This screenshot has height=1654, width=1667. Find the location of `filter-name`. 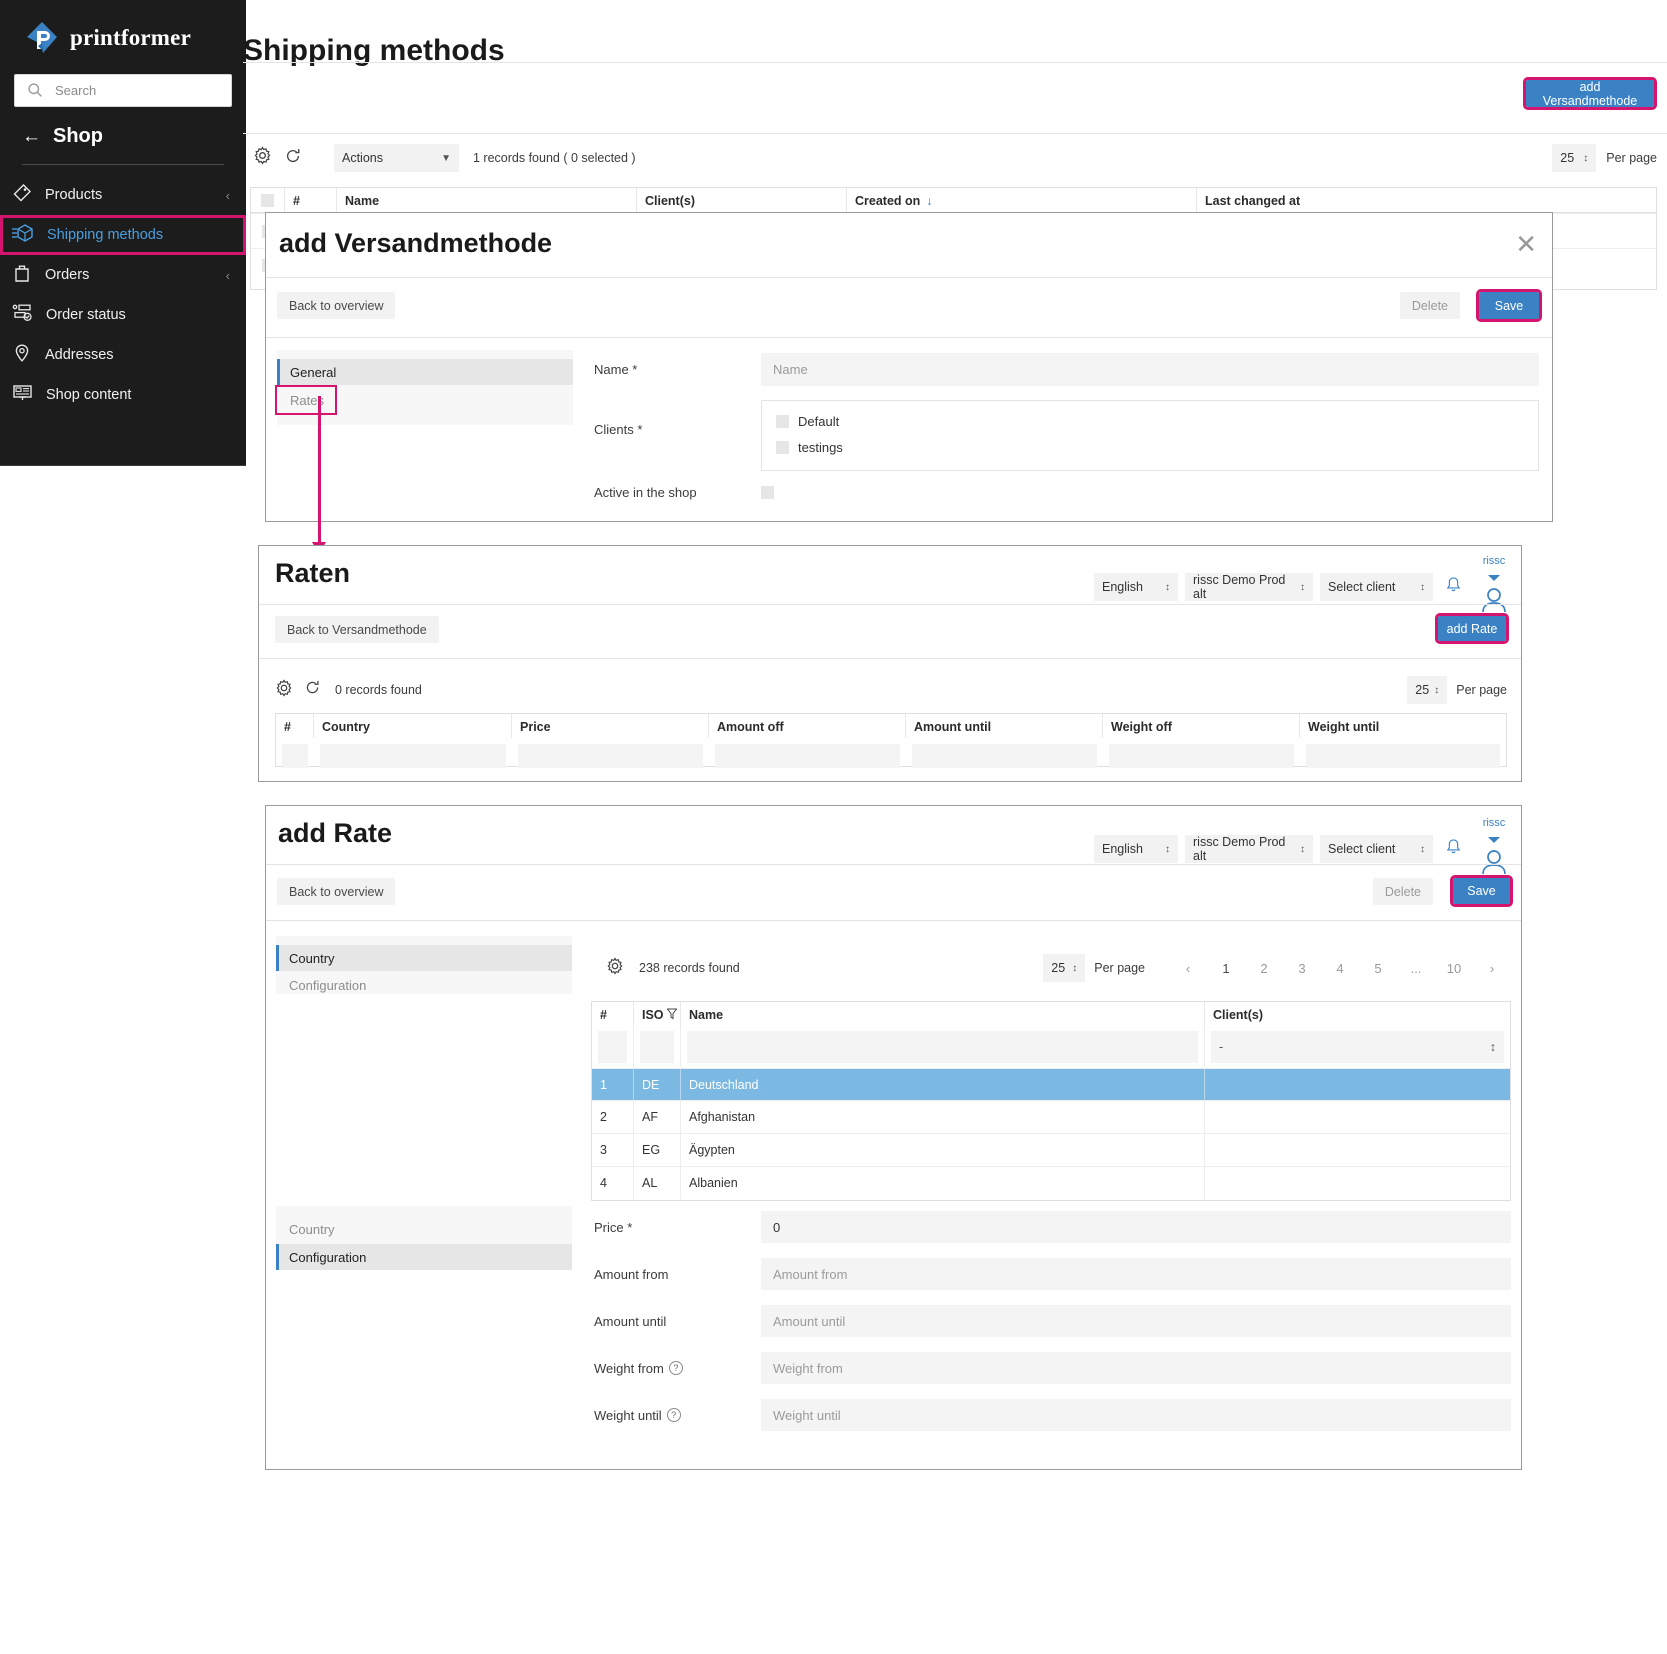

filter-name is located at coordinates (943, 1047).